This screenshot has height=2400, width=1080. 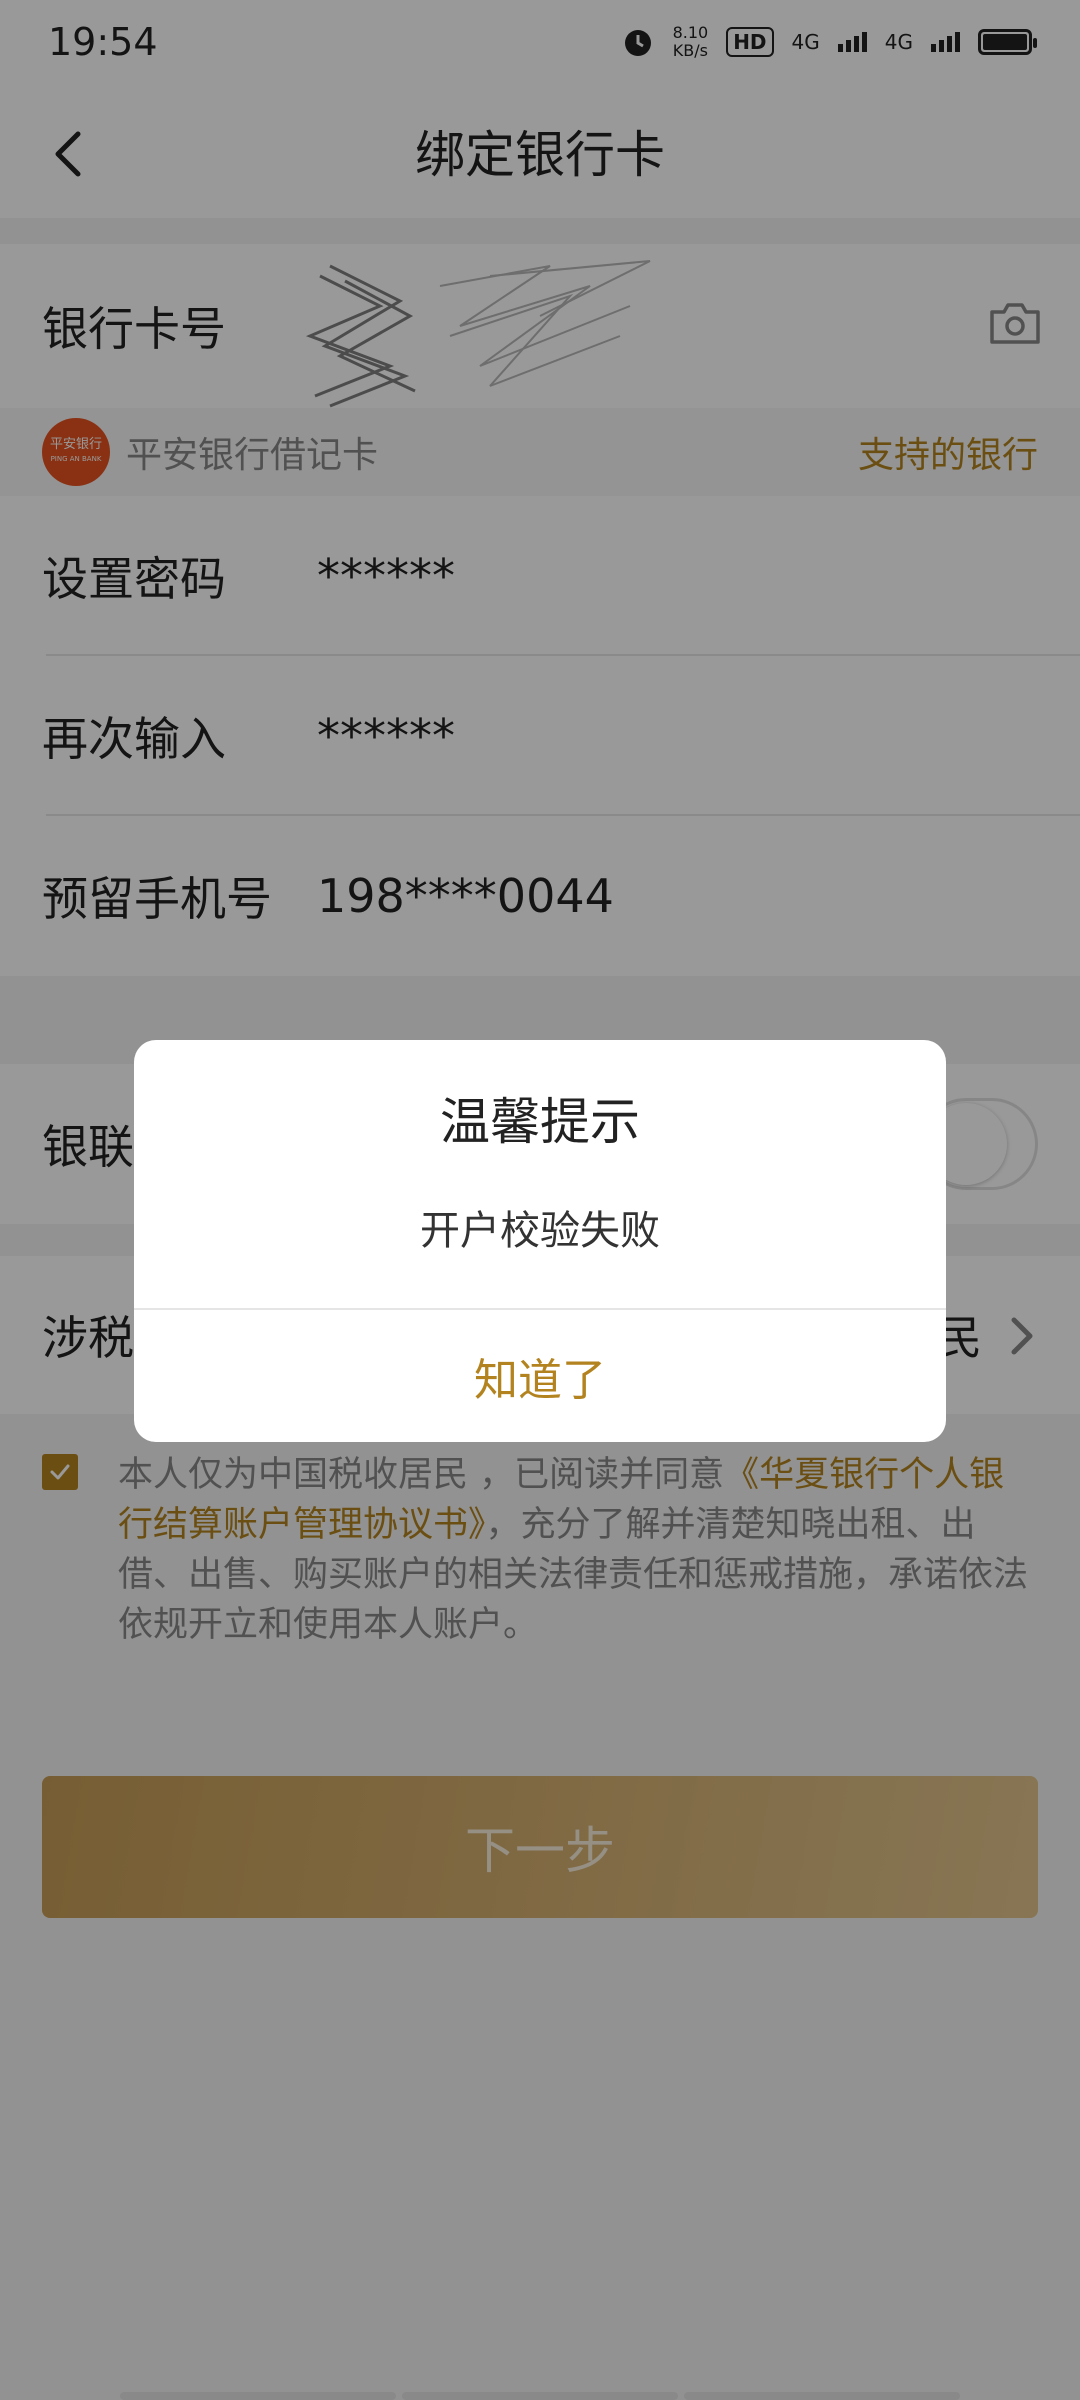 I want to click on dialog-confirm-button: 知道了, so click(x=540, y=1376).